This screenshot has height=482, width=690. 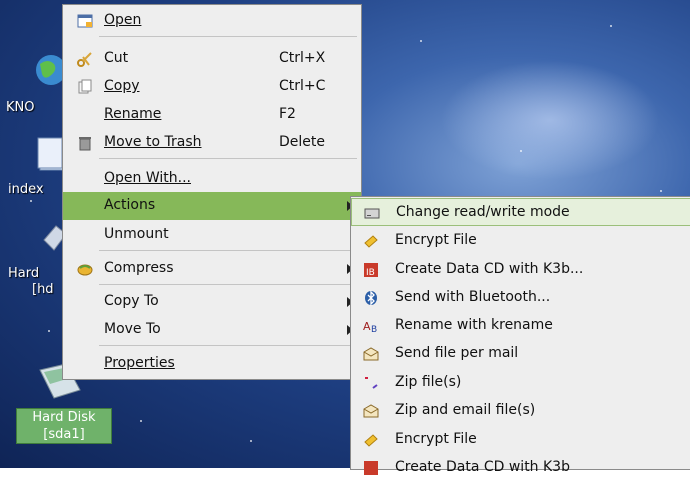 What do you see at coordinates (26, 189) in the screenshot?
I see `desktop-icon-label: index` at bounding box center [26, 189].